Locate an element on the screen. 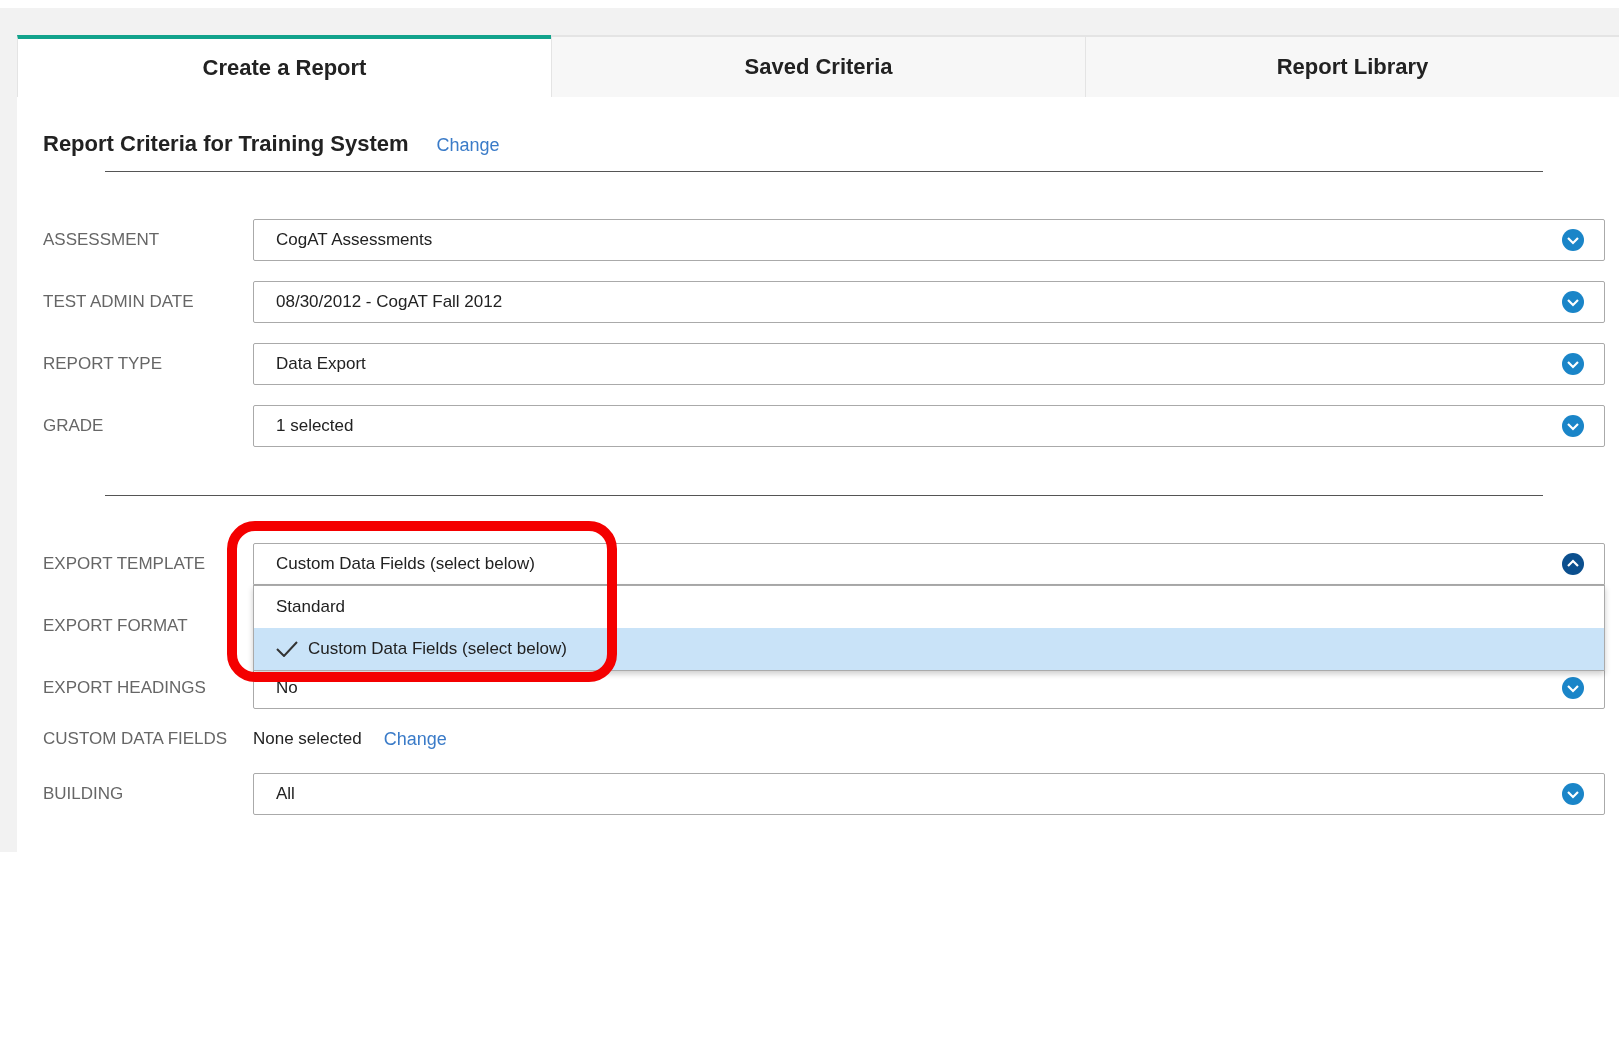 The height and width of the screenshot is (1064, 1619). chevron-up-icon is located at coordinates (1573, 564).